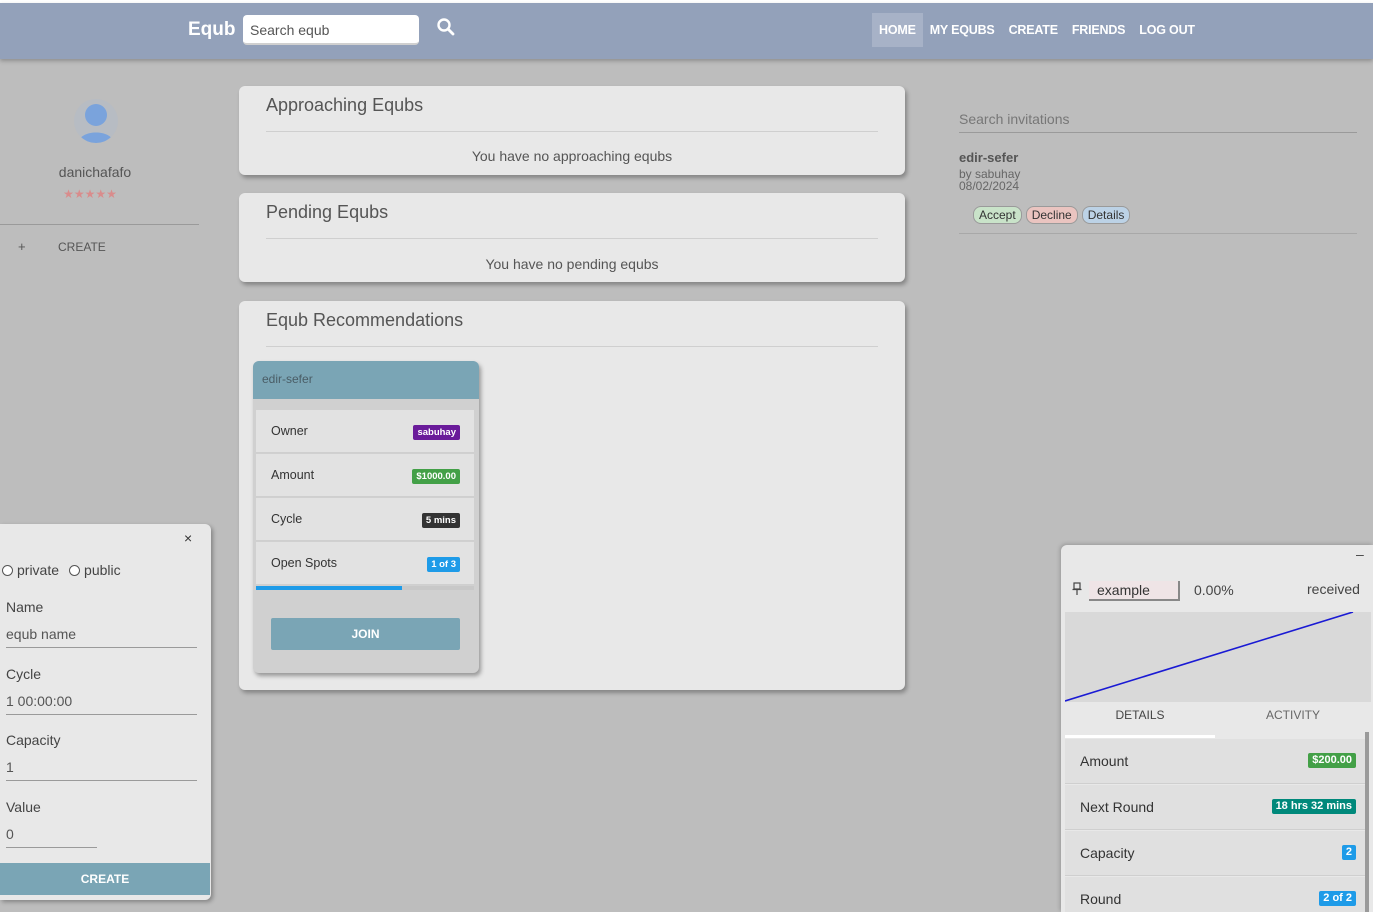 The height and width of the screenshot is (912, 1373). I want to click on equb-card-name: edir-sefer, so click(366, 380).